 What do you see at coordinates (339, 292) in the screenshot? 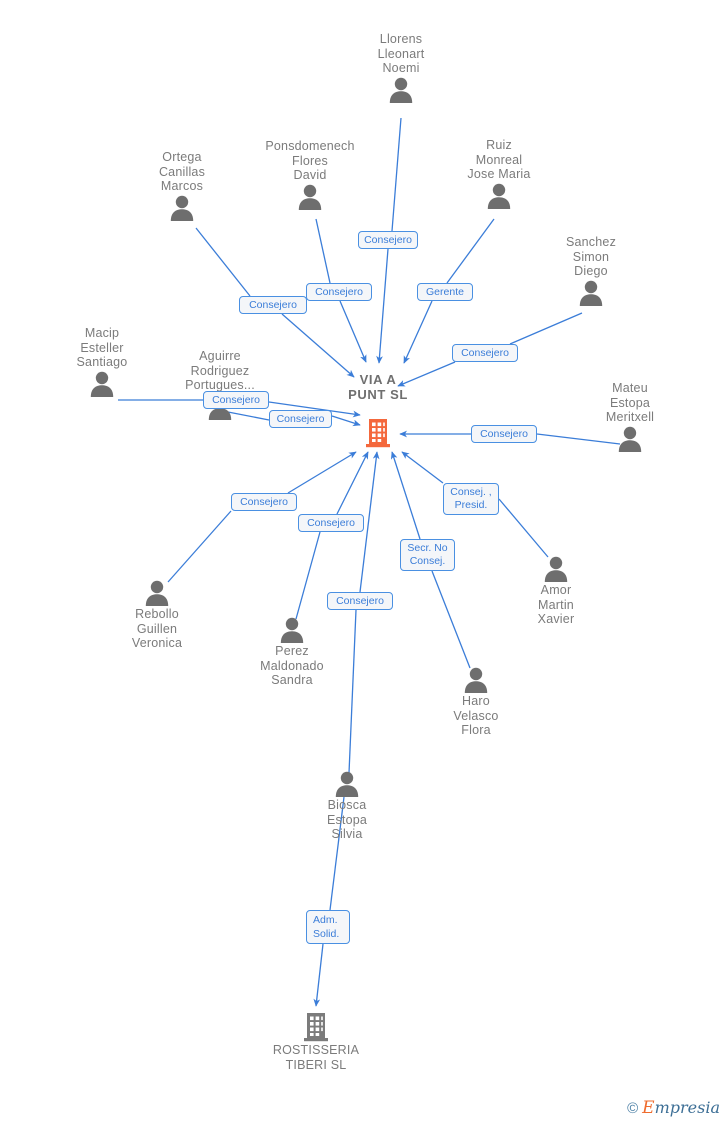
I see `relation-chip-ponsdomenech: Consejero` at bounding box center [339, 292].